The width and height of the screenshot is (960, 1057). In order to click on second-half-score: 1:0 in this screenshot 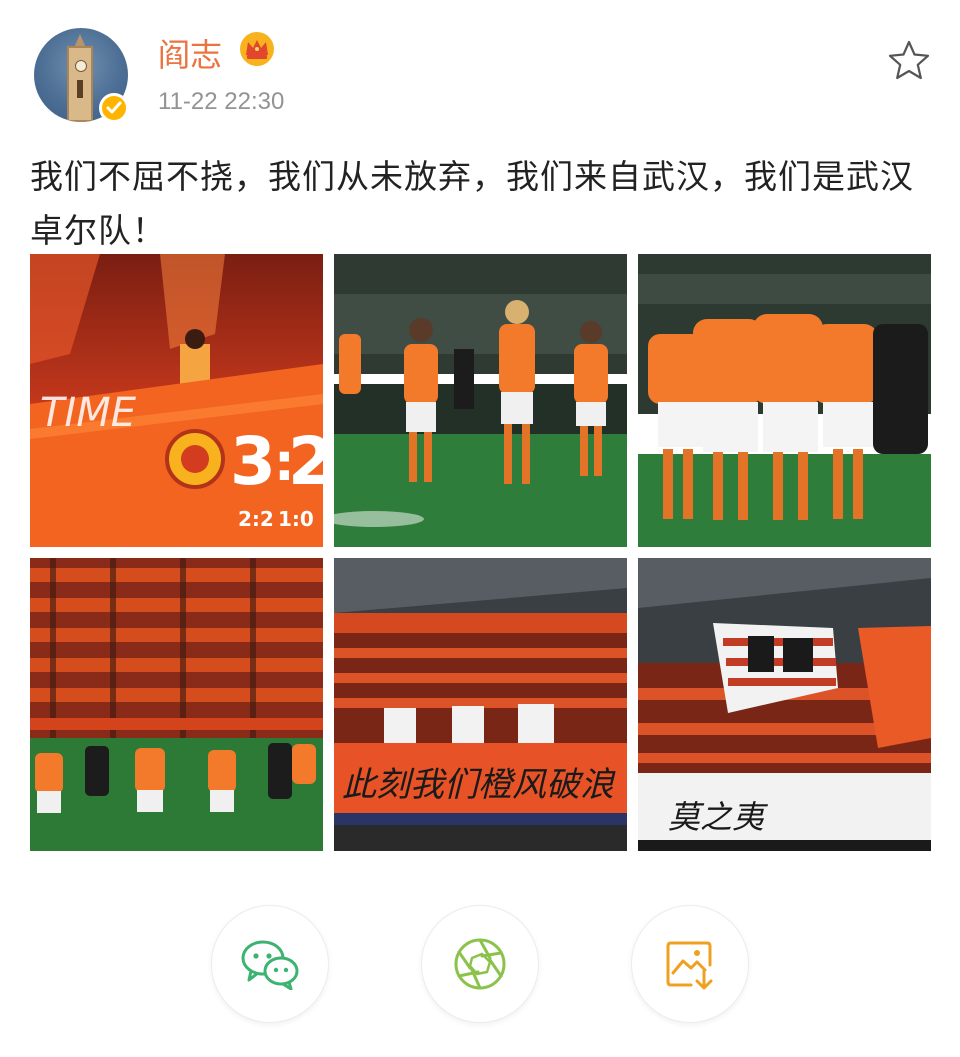, I will do `click(296, 519)`.